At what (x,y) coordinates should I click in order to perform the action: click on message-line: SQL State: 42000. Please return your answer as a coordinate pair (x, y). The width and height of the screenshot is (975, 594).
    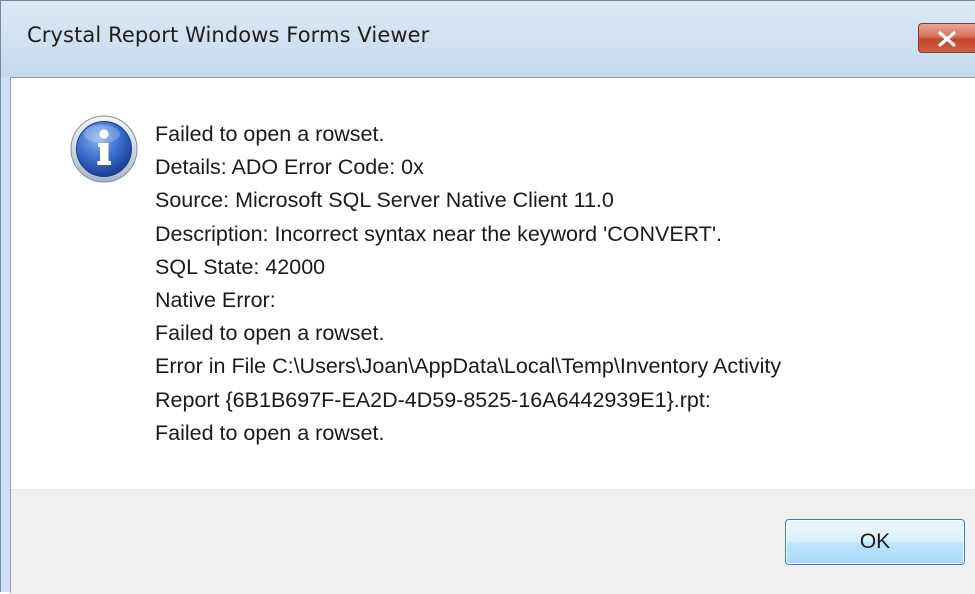
    Looking at the image, I should click on (240, 266).